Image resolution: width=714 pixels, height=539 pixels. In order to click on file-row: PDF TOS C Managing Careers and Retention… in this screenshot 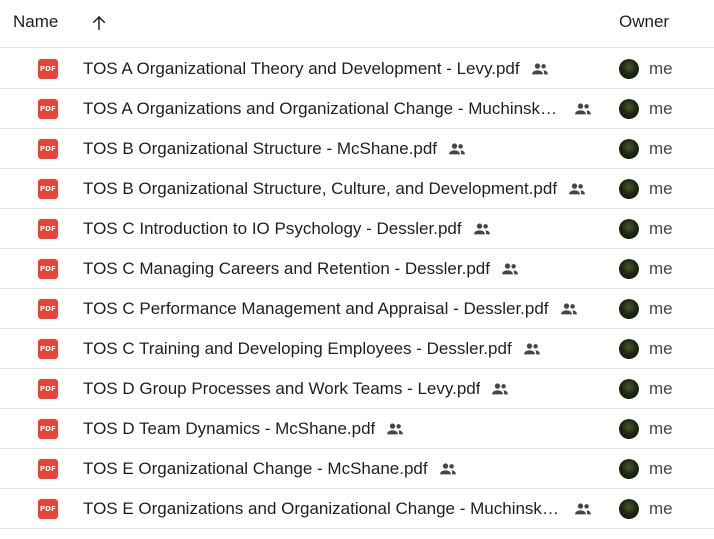, I will do `click(357, 269)`.